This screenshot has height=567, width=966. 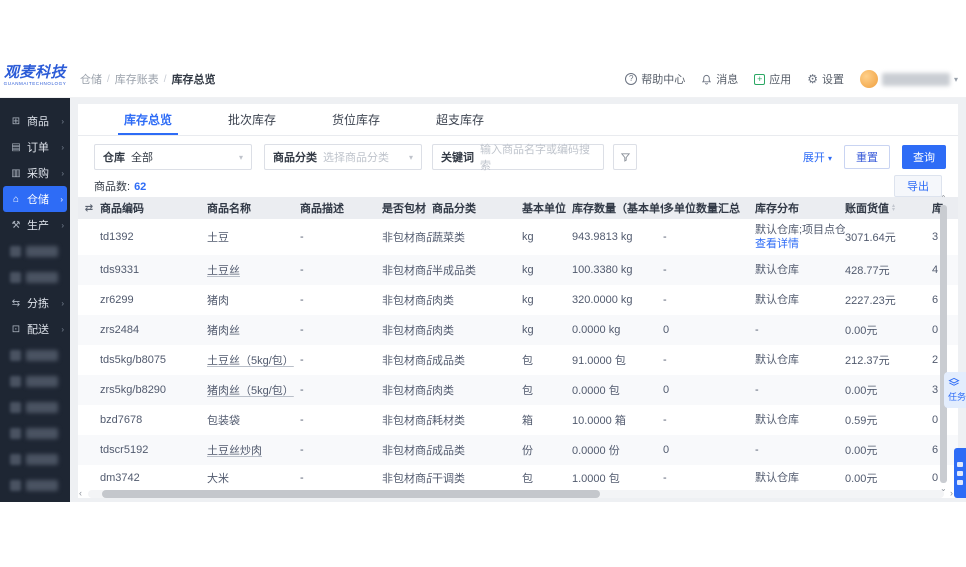 What do you see at coordinates (518, 450) in the screenshot?
I see `table-row: tdscr5192 土豆丝炒肉 - 非包材商品 成品类份 0.0000 份 0-0.00元 6` at bounding box center [518, 450].